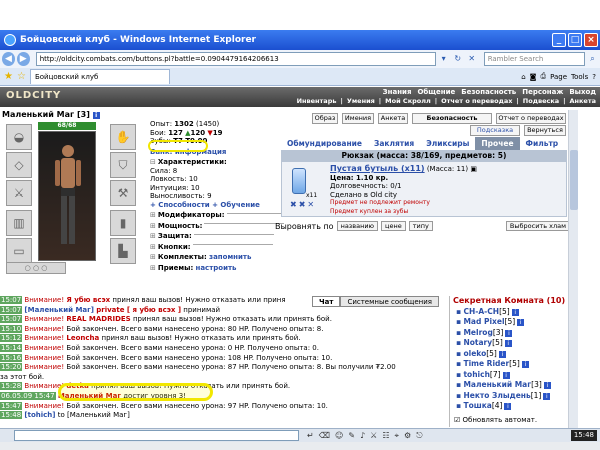 This screenshot has width=600, height=450. Describe the element at coordinates (591, 40) in the screenshot. I see `close-button: ×` at that location.